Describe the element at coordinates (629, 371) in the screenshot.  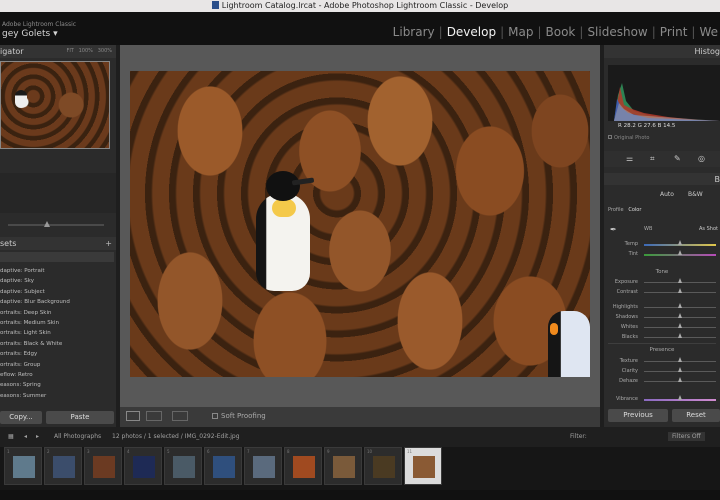
I see `slider-label: Clarity` at that location.